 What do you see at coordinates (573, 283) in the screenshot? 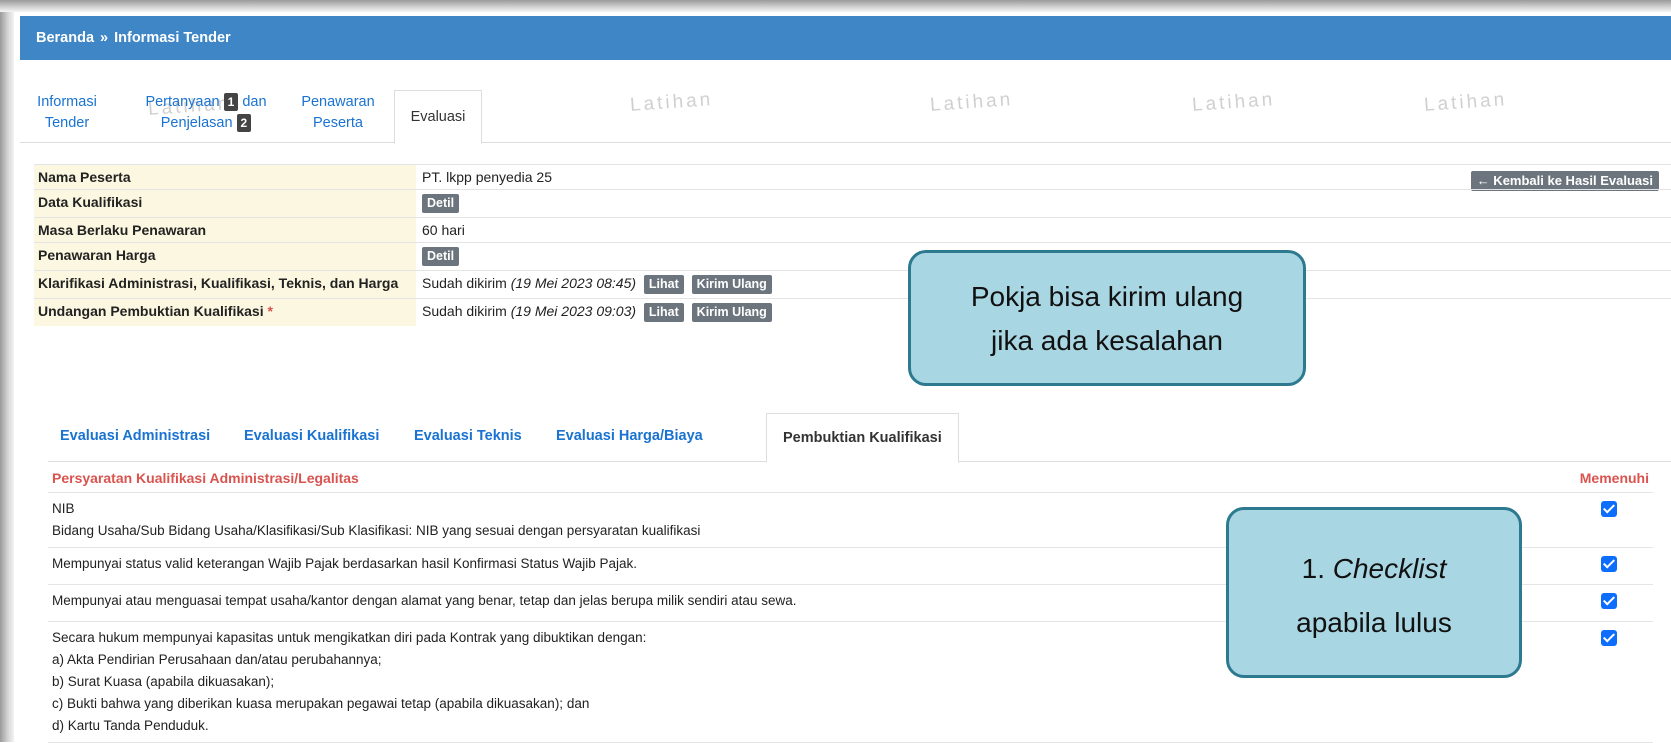
I see `sent-date: (19 Mei 2023 08:45)` at bounding box center [573, 283].